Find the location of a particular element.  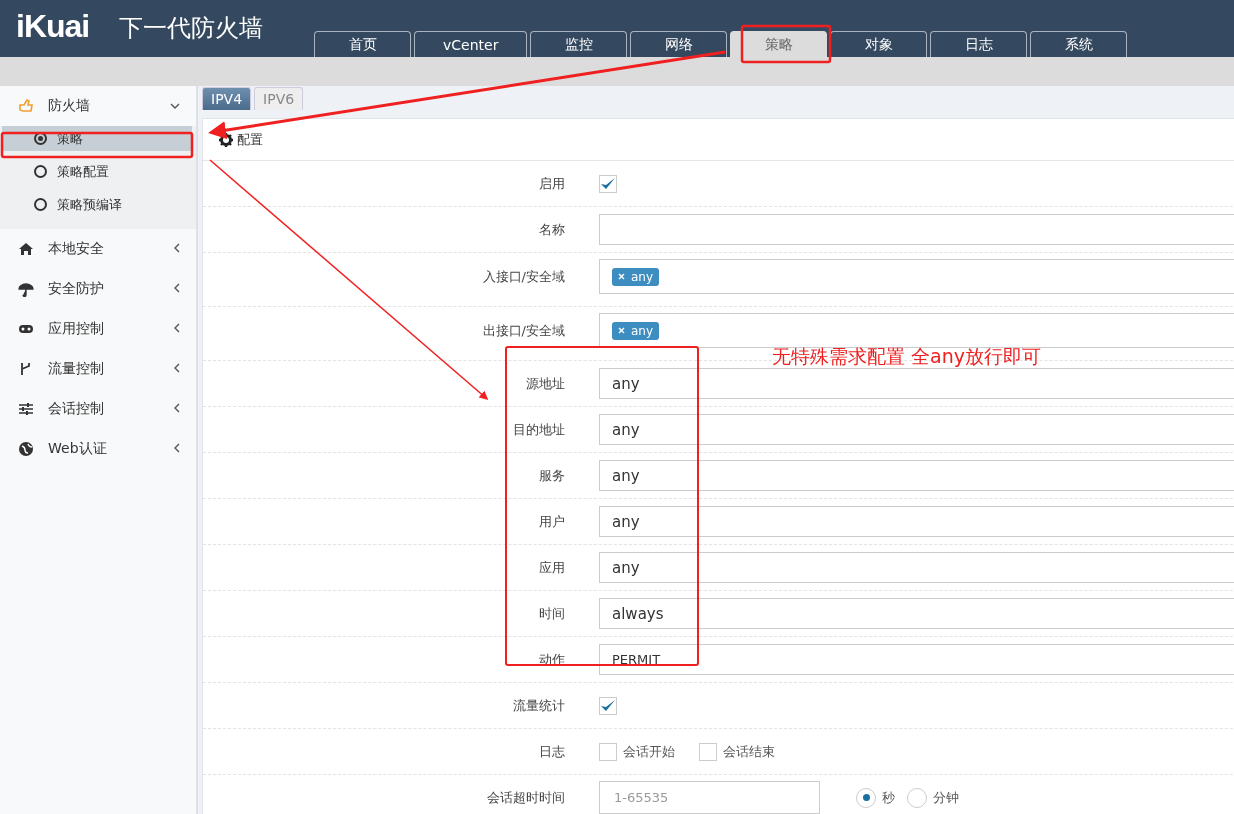

sidebar-group: 应用控制 is located at coordinates (98, 329).